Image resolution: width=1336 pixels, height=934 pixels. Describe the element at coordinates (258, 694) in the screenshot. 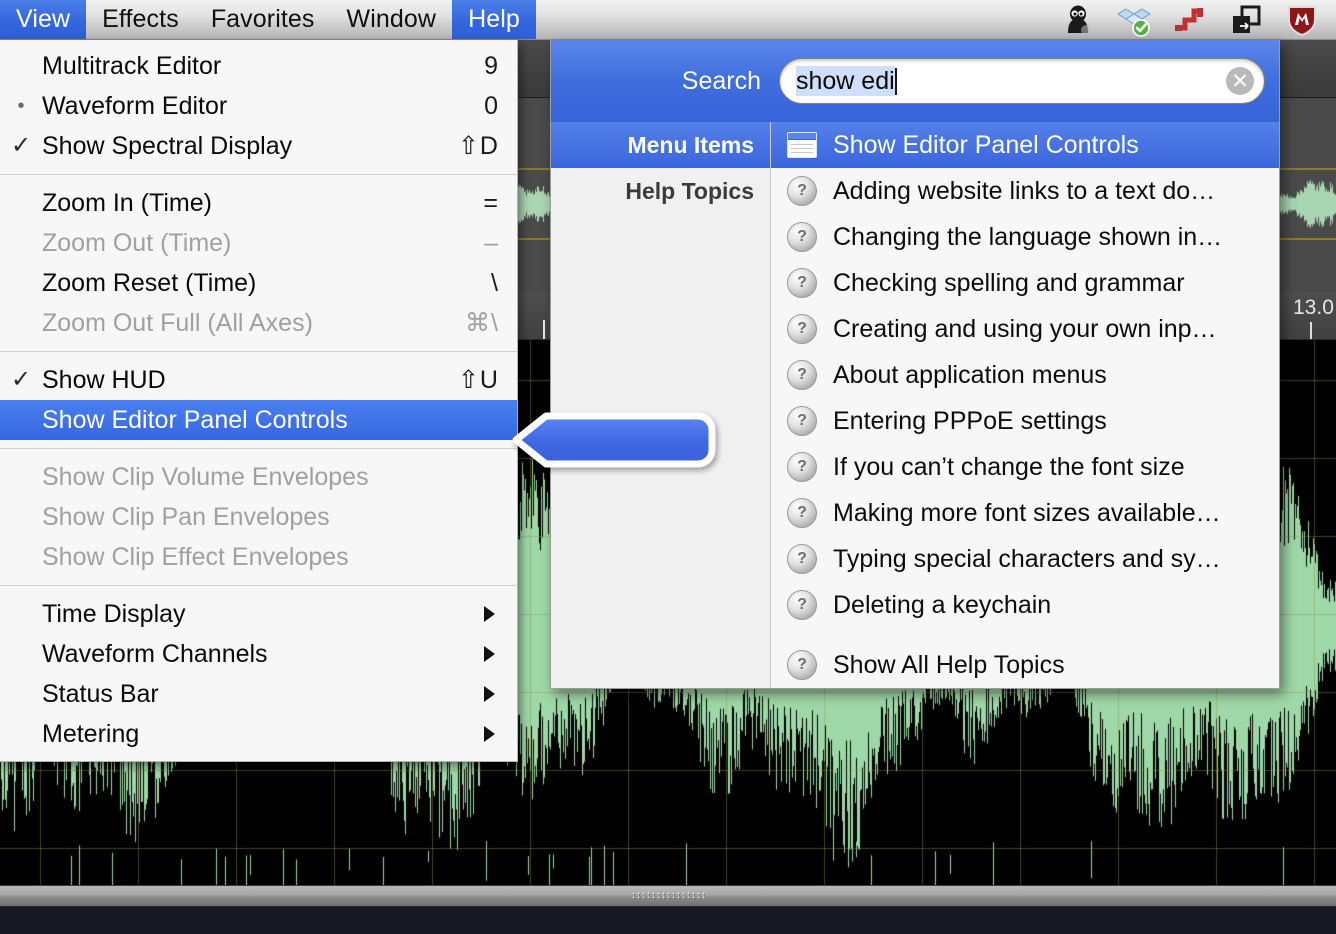

I see `menu-item-status-bar: Status Bar` at that location.